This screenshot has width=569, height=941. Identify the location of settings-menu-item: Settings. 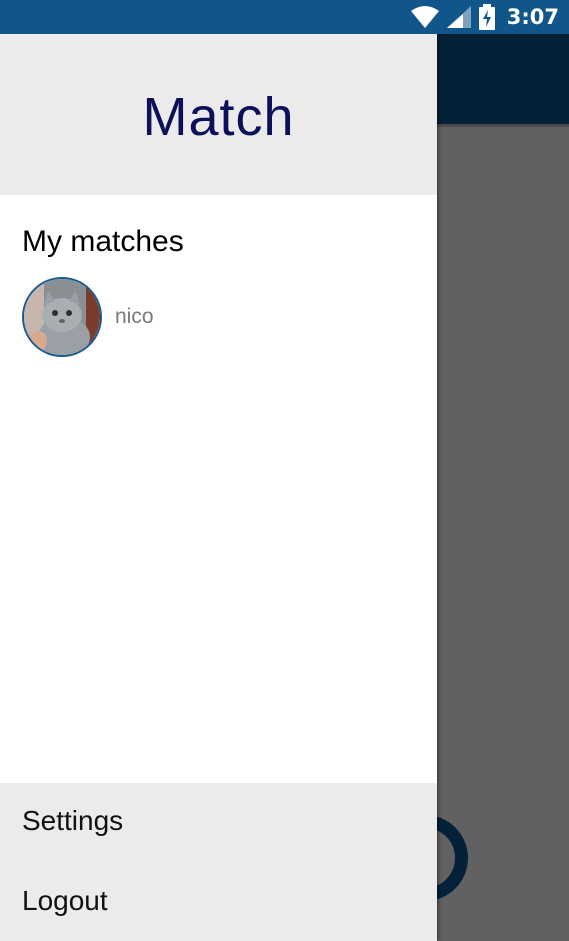
(72, 821).